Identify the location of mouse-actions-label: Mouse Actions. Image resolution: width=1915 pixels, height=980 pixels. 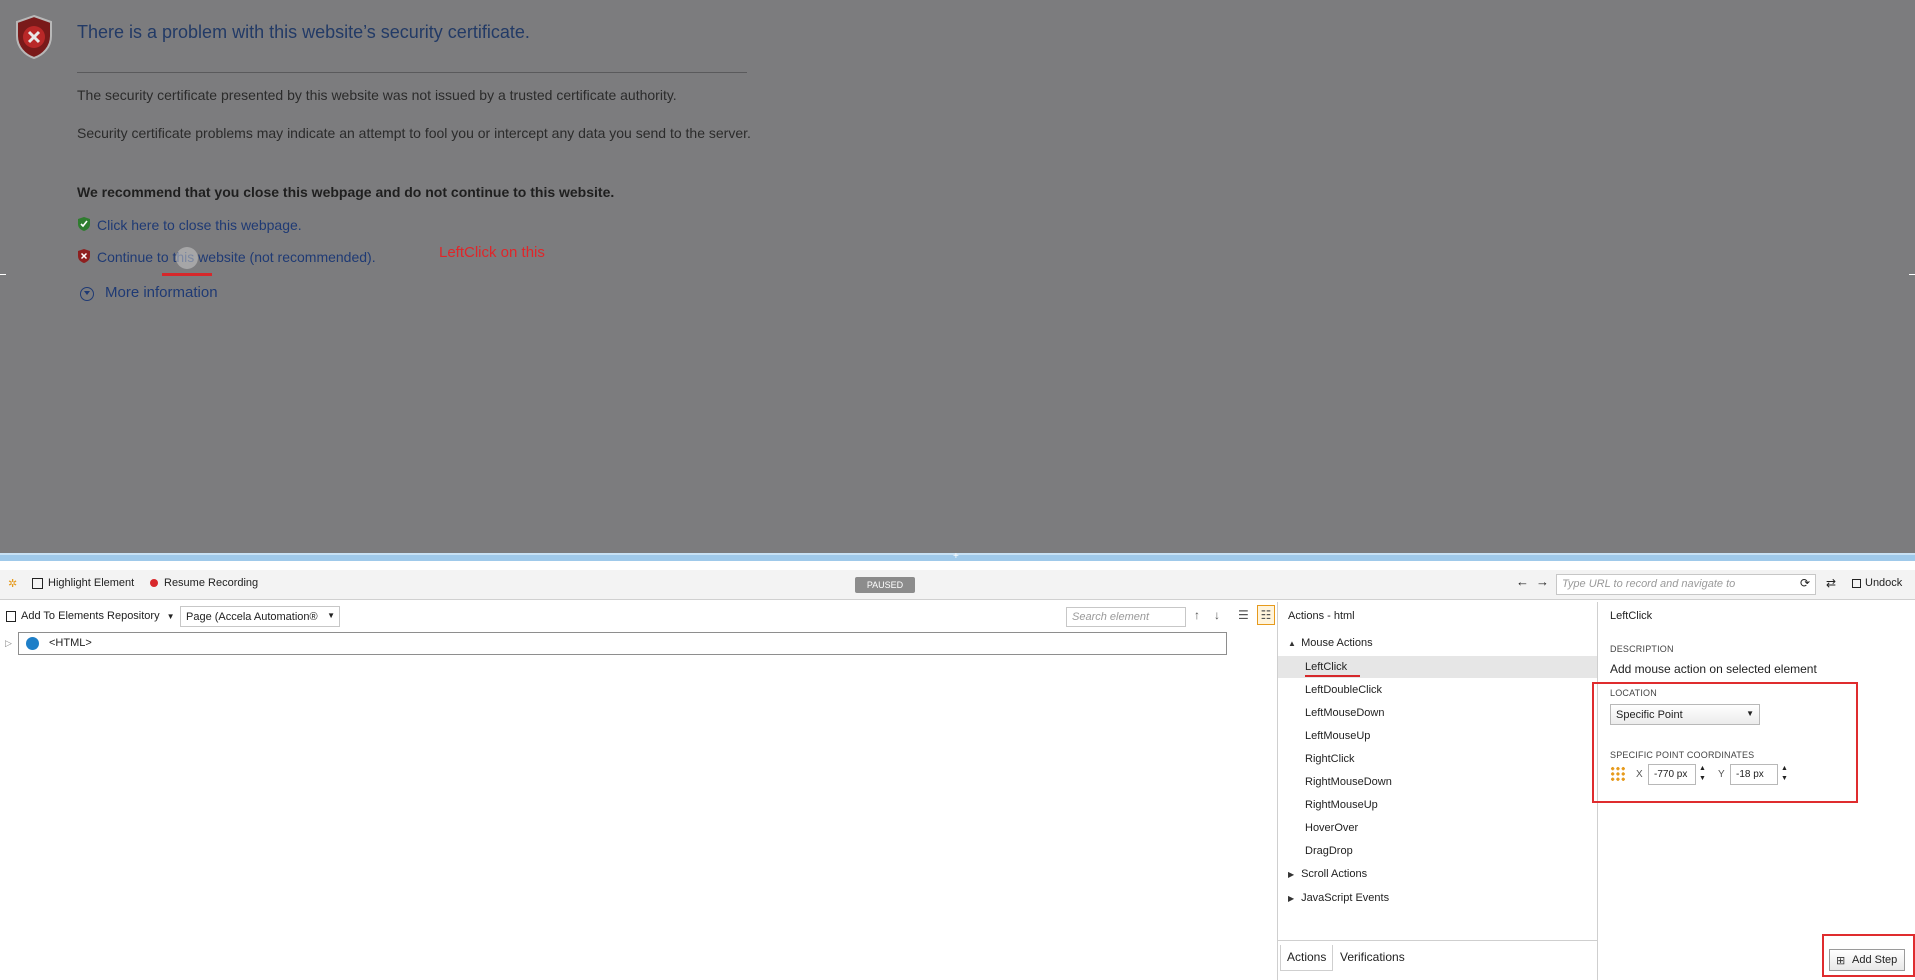
(1337, 643).